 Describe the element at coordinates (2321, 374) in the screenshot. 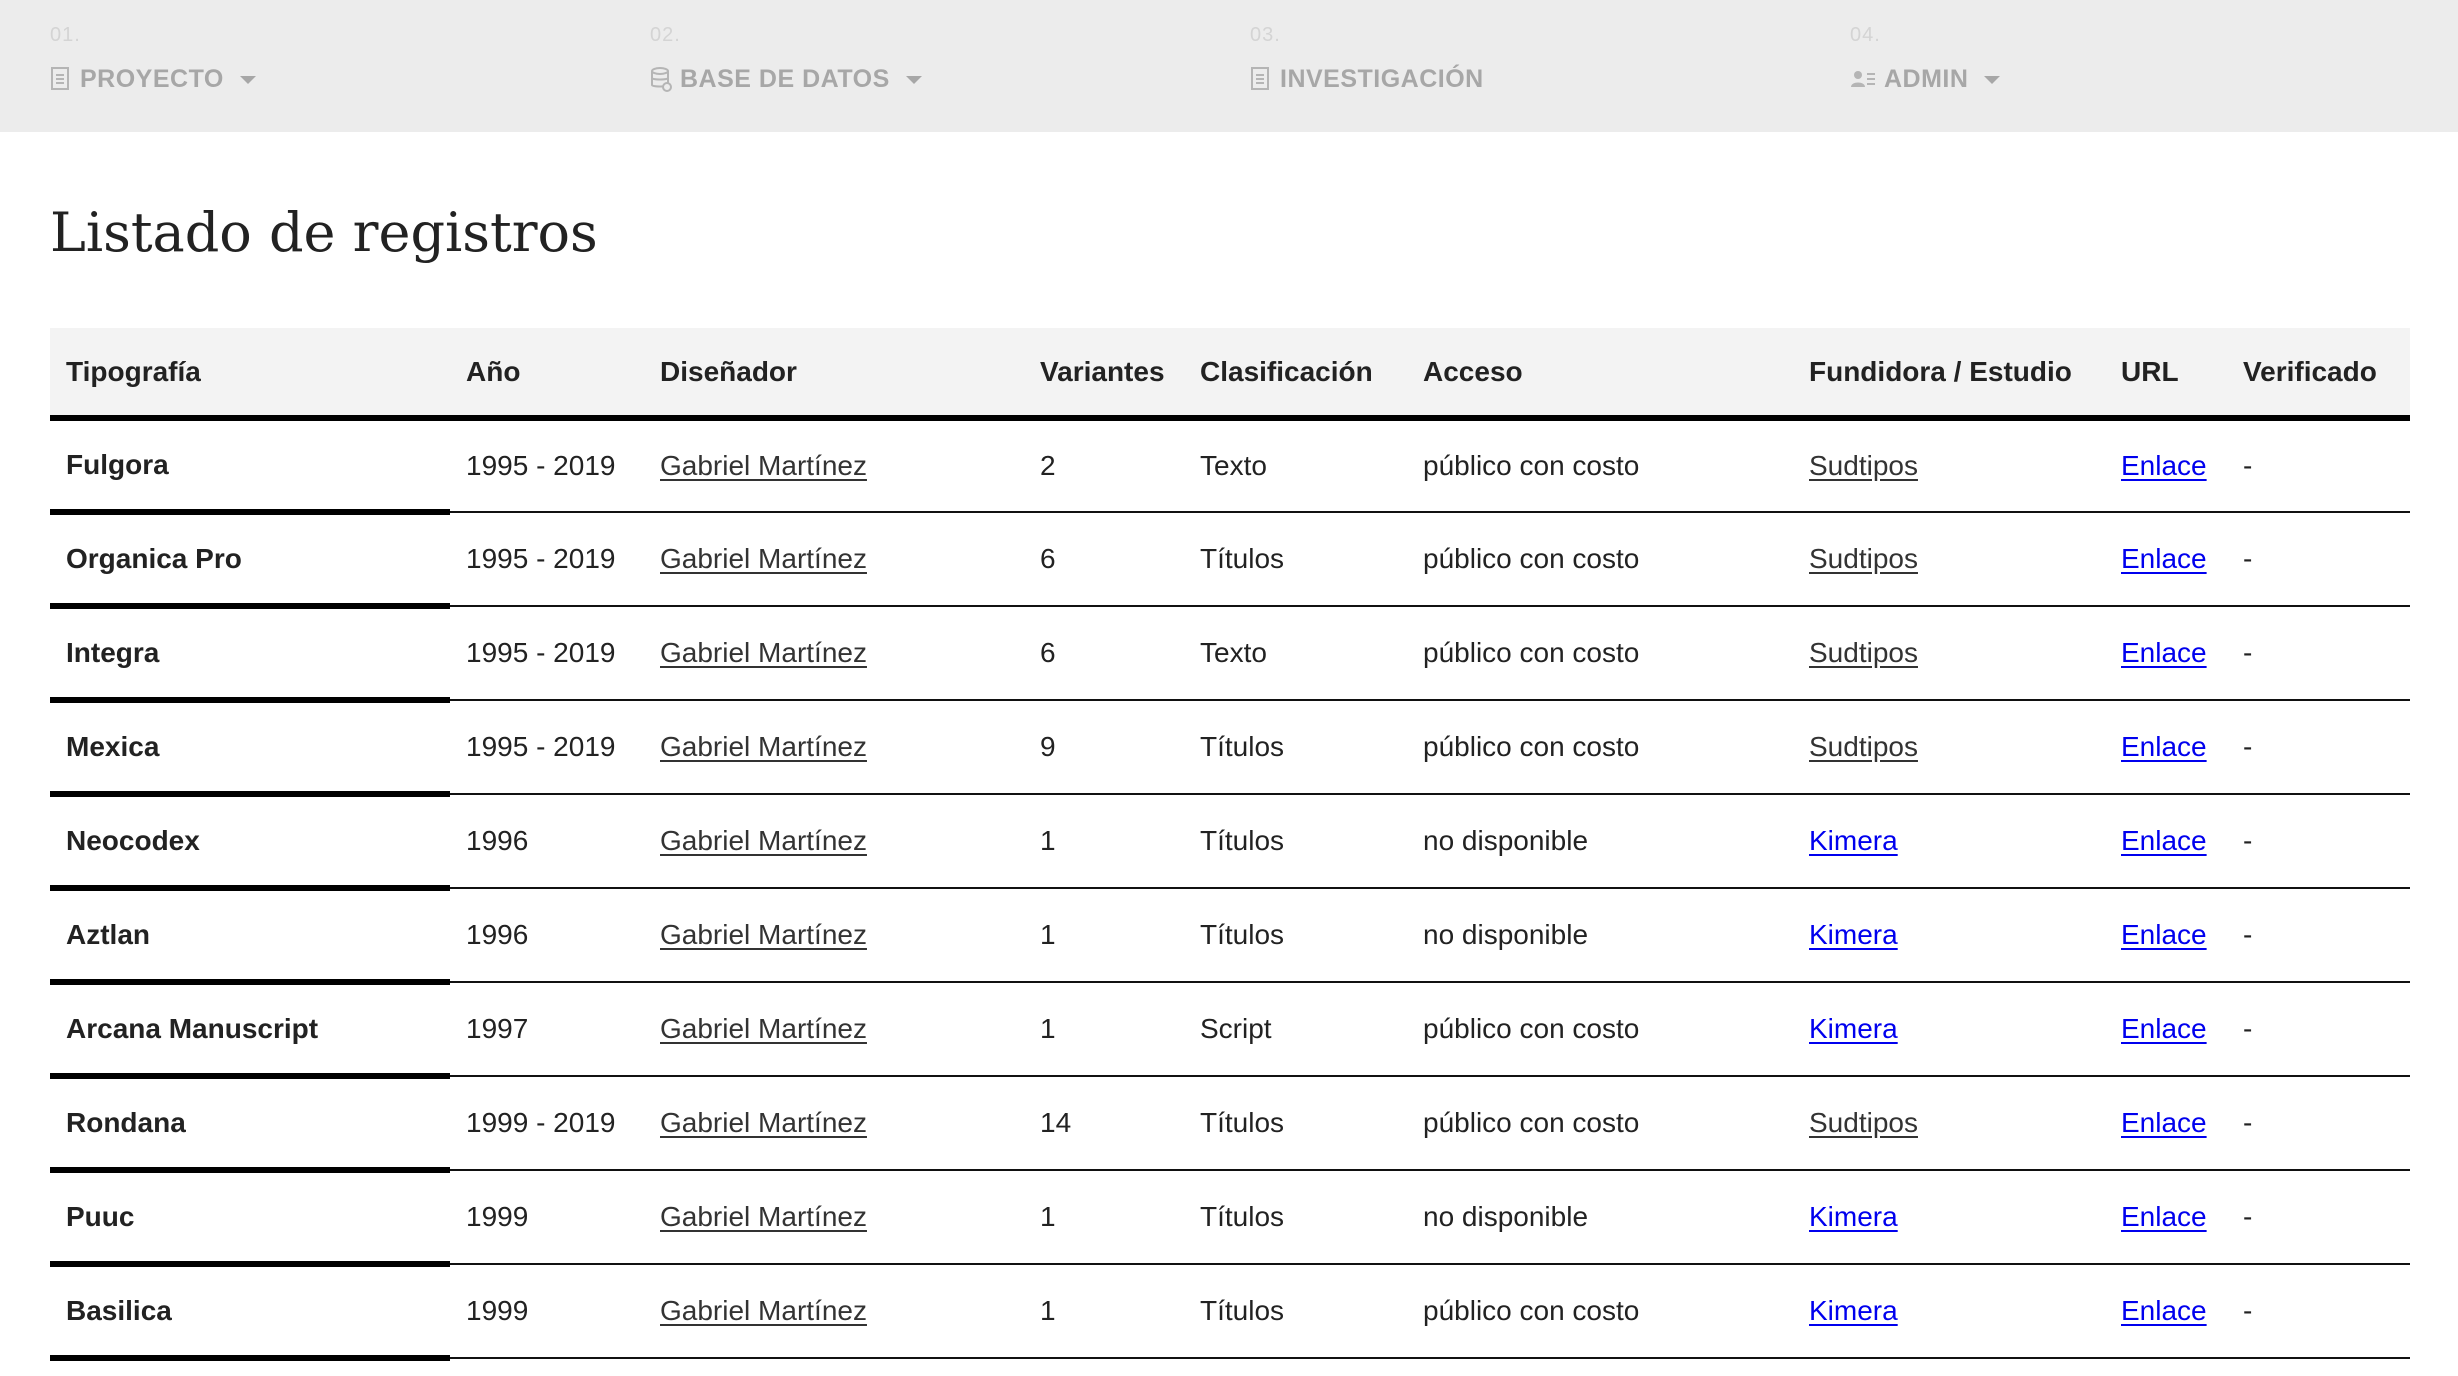

I see `column-header-verificado: Verificado` at that location.